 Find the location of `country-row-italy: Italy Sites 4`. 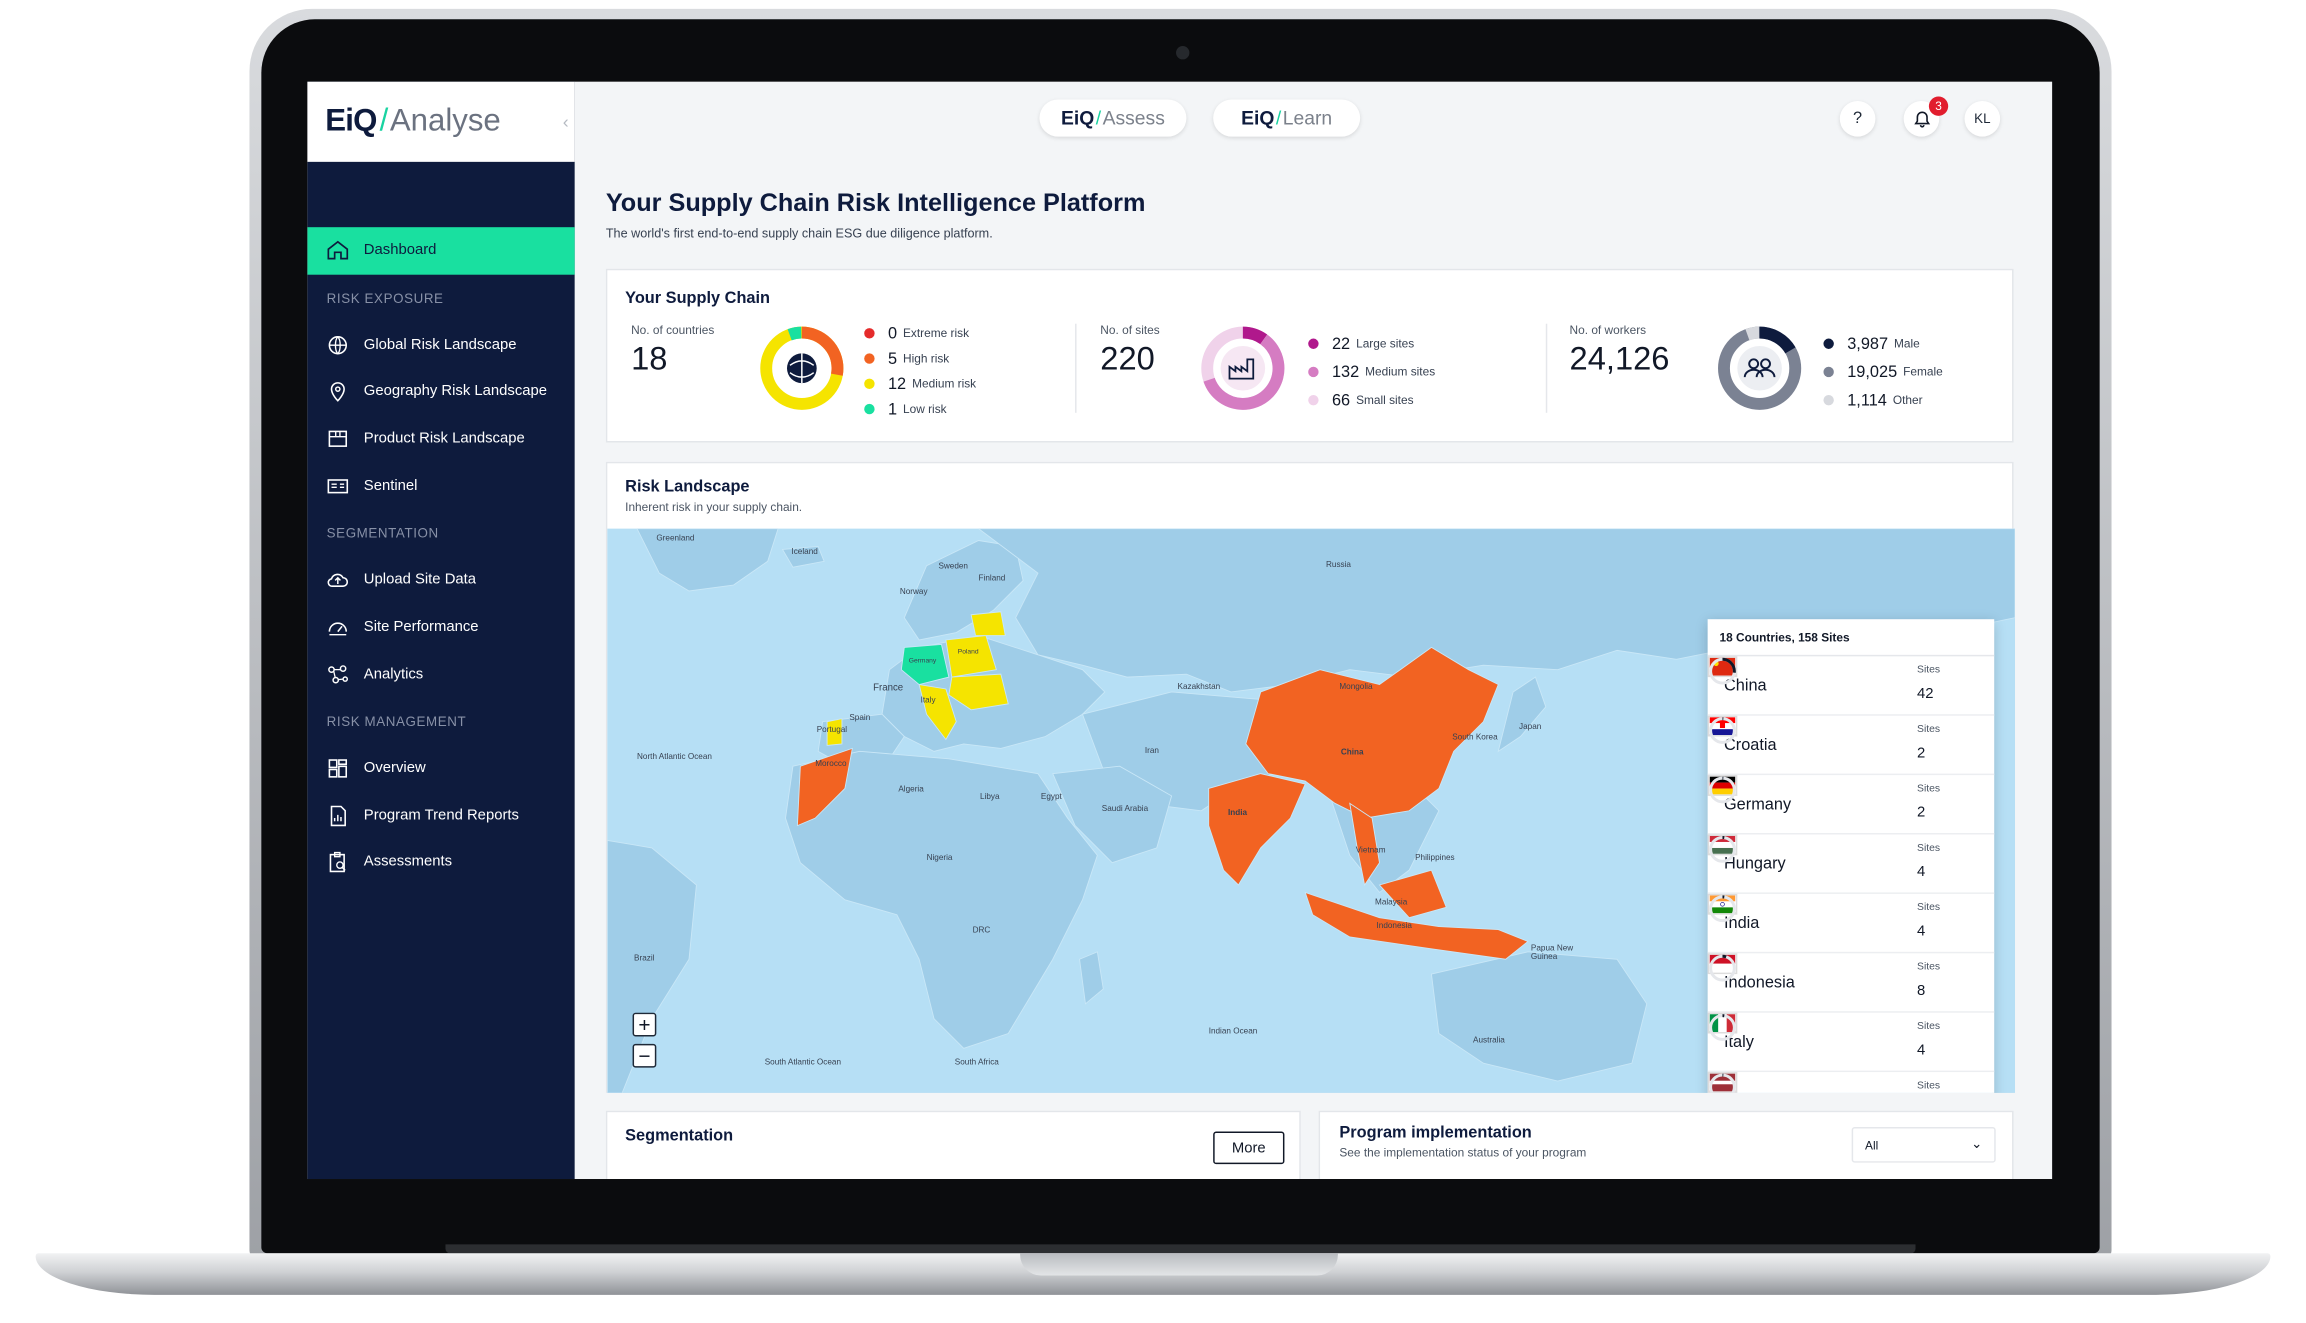

country-row-italy: Italy Sites 4 is located at coordinates (1851, 1042).